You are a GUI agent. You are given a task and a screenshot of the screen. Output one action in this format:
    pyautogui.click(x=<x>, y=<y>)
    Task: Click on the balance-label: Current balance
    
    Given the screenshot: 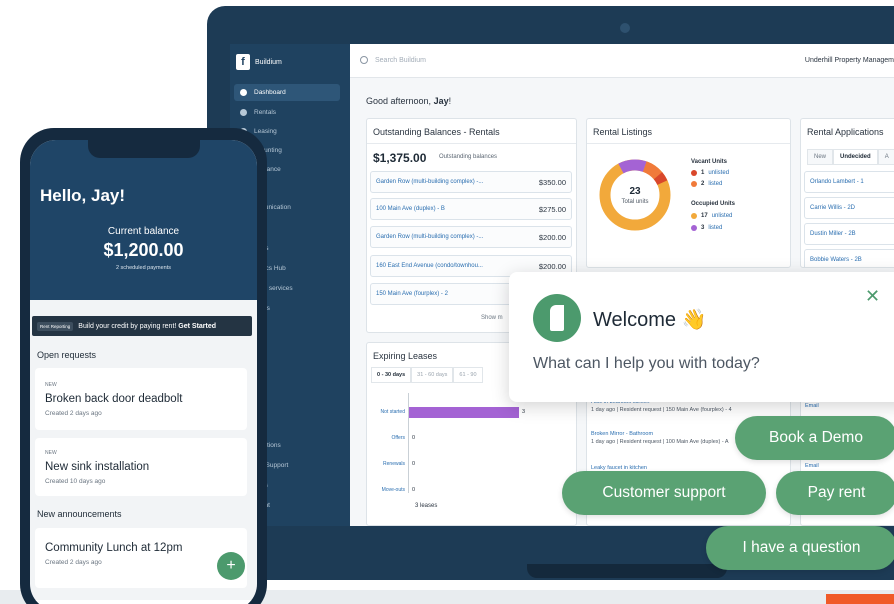 What is the action you would take?
    pyautogui.click(x=143, y=231)
    